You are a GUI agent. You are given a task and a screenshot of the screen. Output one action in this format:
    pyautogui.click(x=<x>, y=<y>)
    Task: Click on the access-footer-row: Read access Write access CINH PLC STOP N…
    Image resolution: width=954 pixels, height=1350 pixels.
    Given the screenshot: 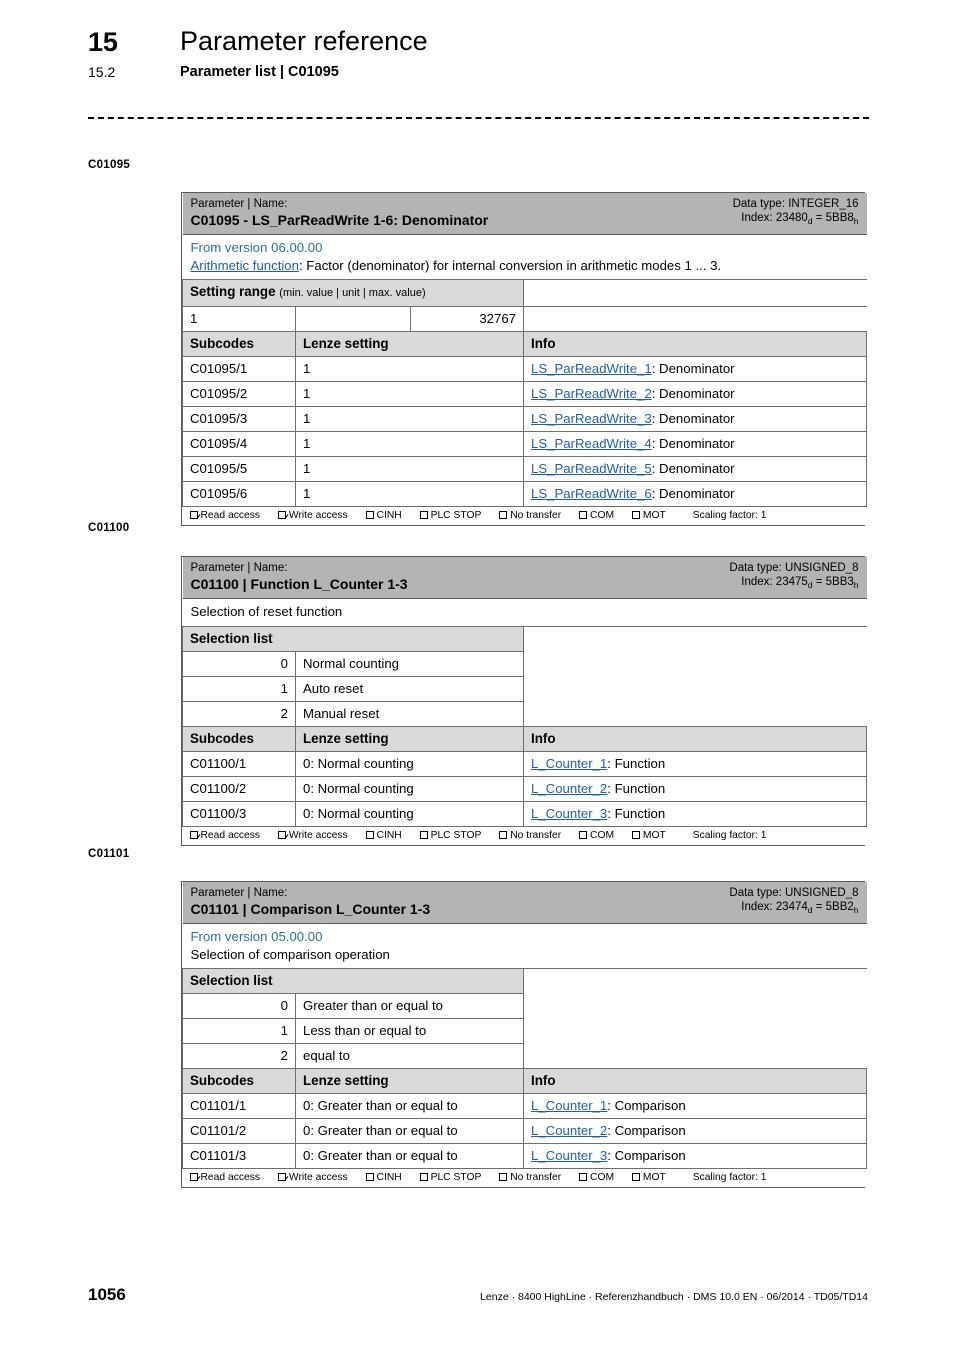 What is the action you would take?
    pyautogui.click(x=524, y=1177)
    